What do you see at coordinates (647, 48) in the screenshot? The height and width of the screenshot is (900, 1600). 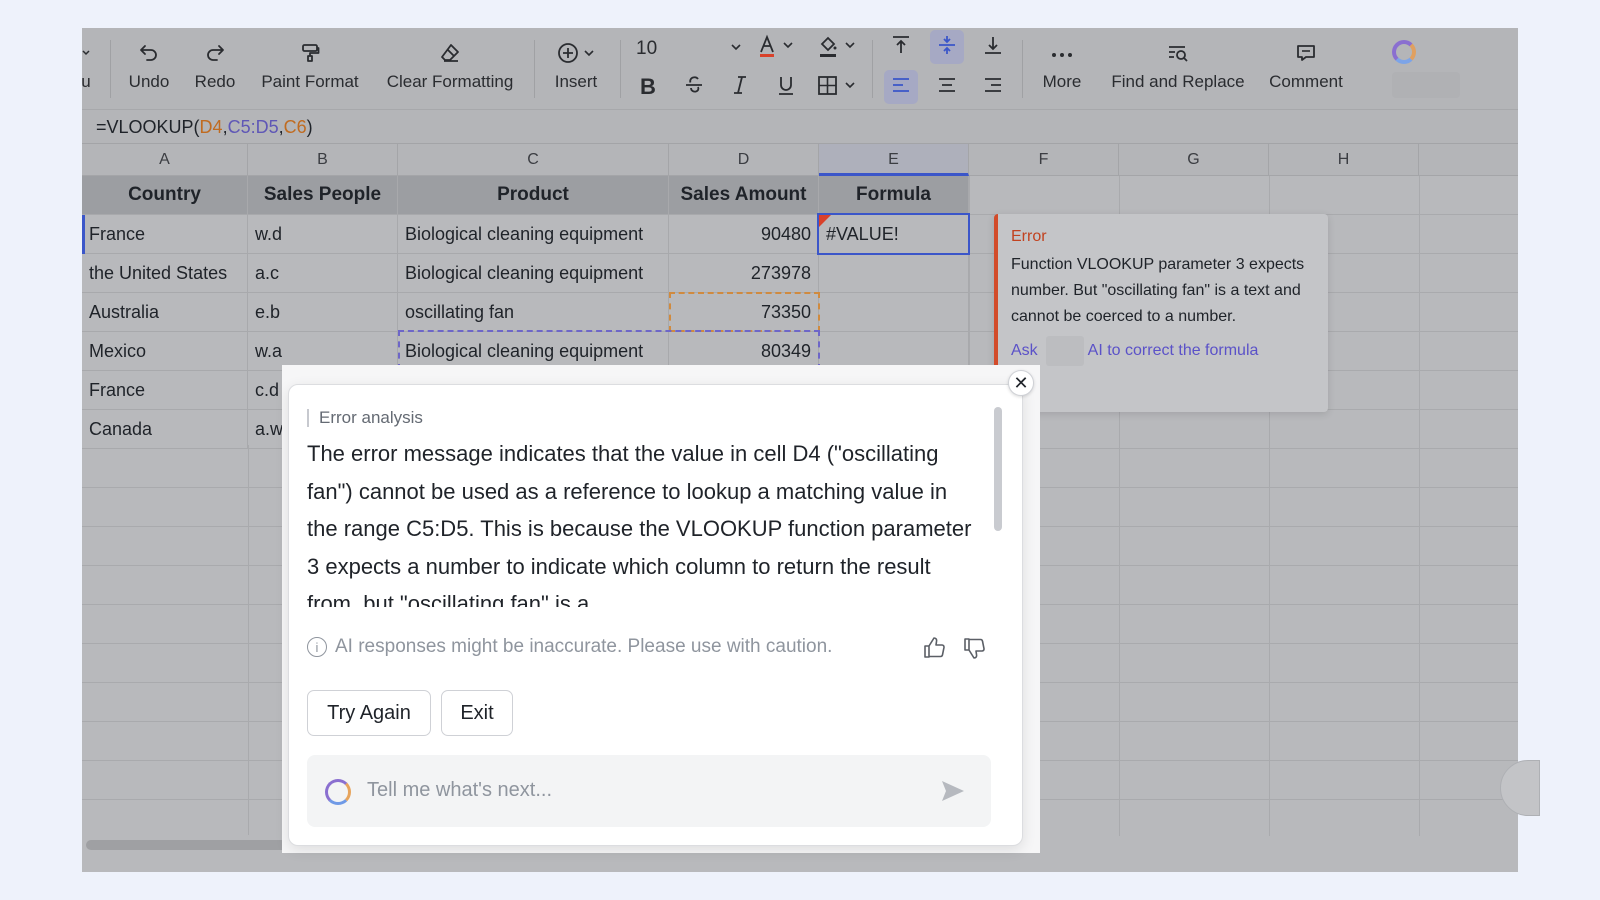 I see `font-size-value: 10` at bounding box center [647, 48].